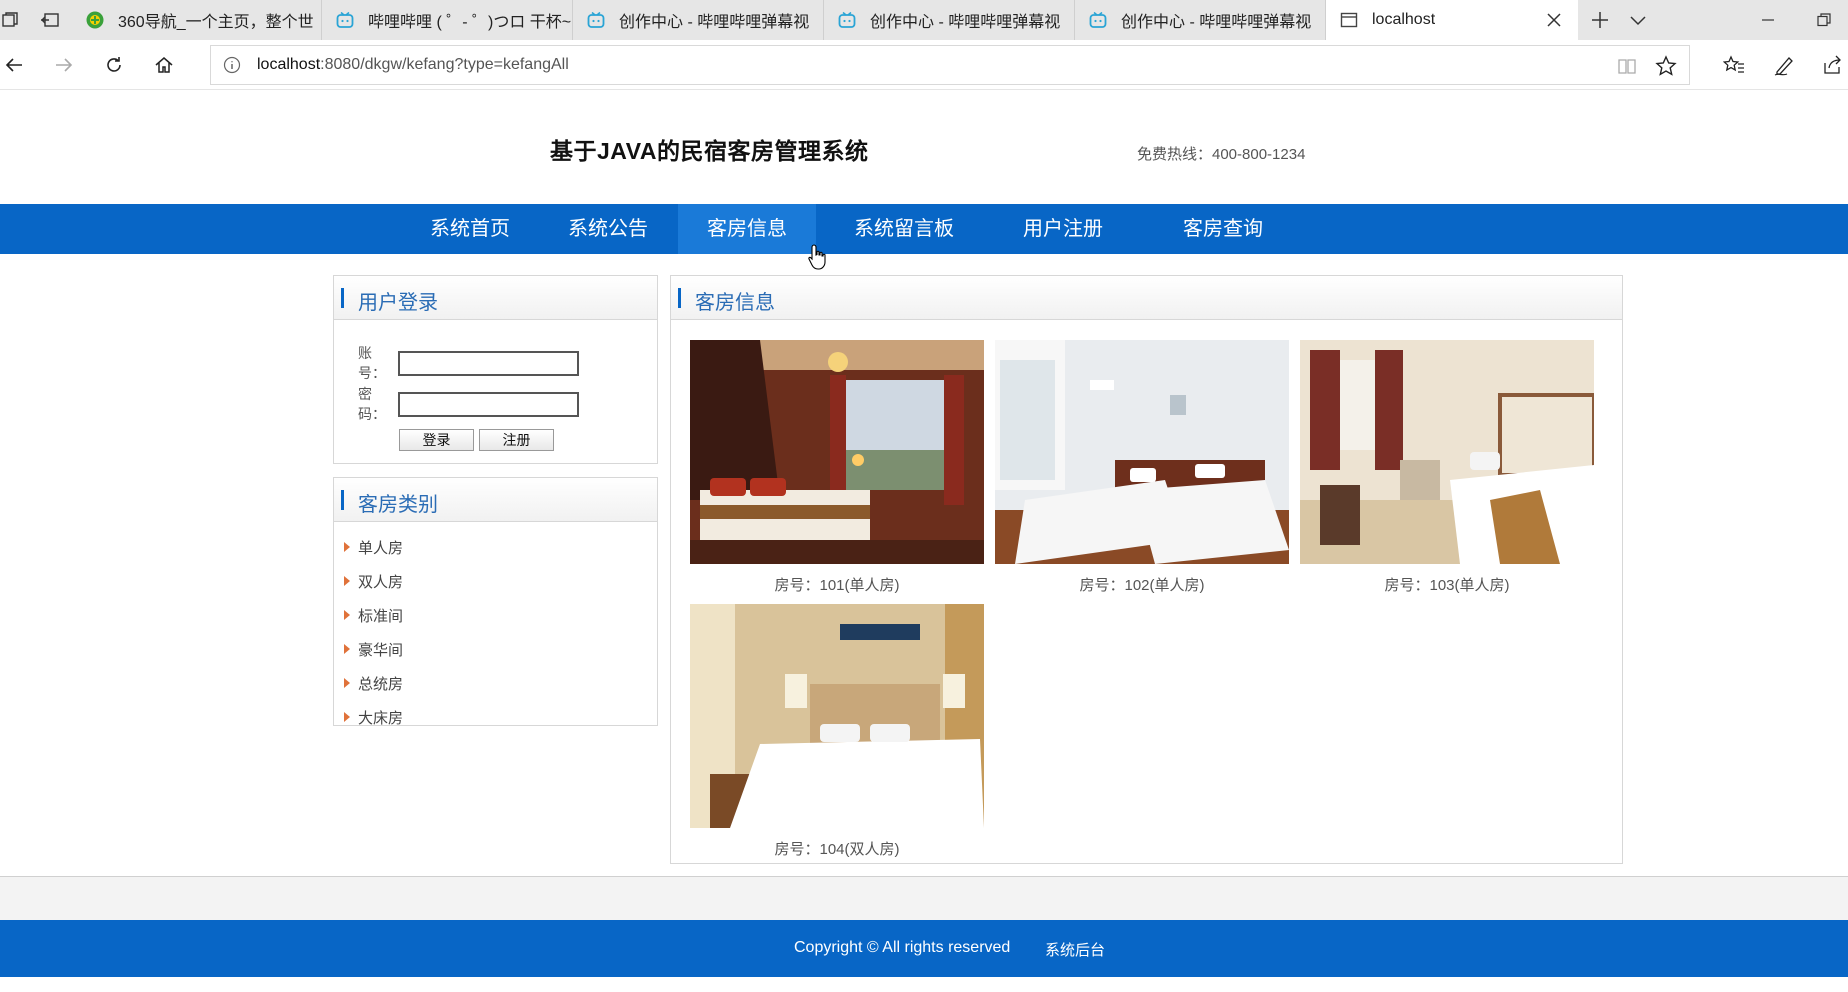 The width and height of the screenshot is (1848, 992). What do you see at coordinates (381, 718) in the screenshot?
I see `category-label: 大床房` at bounding box center [381, 718].